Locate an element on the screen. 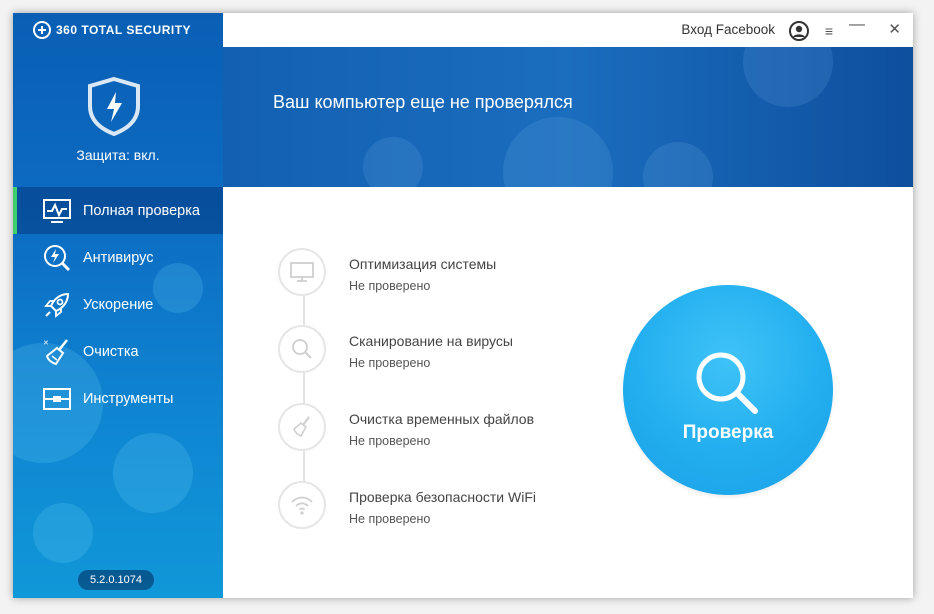 The height and width of the screenshot is (614, 934). check-title: Очистка временных файлов is located at coordinates (442, 419).